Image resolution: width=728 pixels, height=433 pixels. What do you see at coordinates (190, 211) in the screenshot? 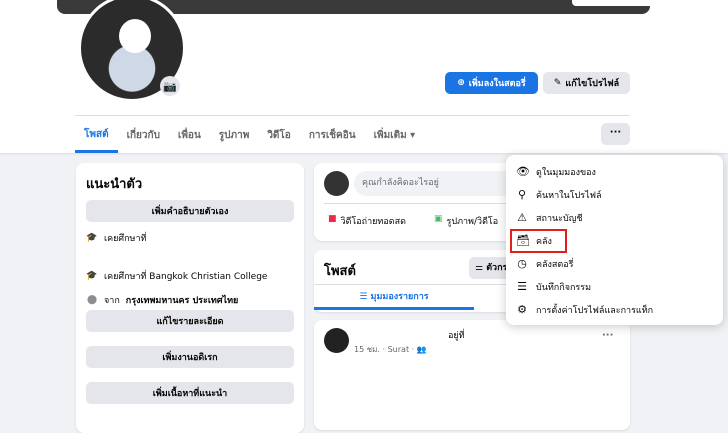
I see `add-bio-button: เพิ่มคำอธิบายตัวเอง` at bounding box center [190, 211].